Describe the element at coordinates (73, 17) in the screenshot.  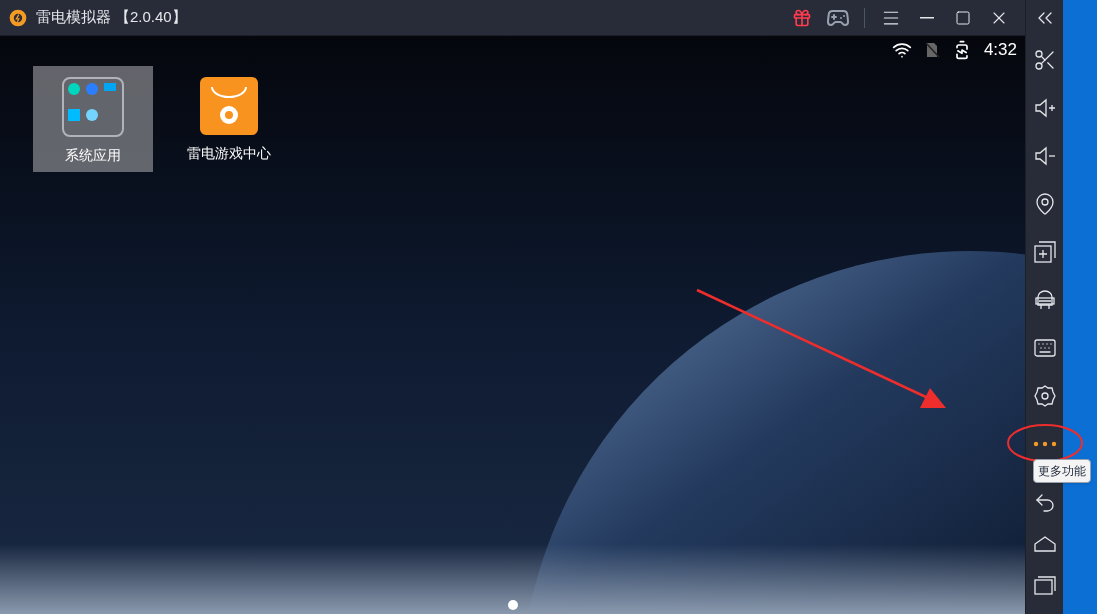
I see `window-title: 雷电模拟器` at that location.